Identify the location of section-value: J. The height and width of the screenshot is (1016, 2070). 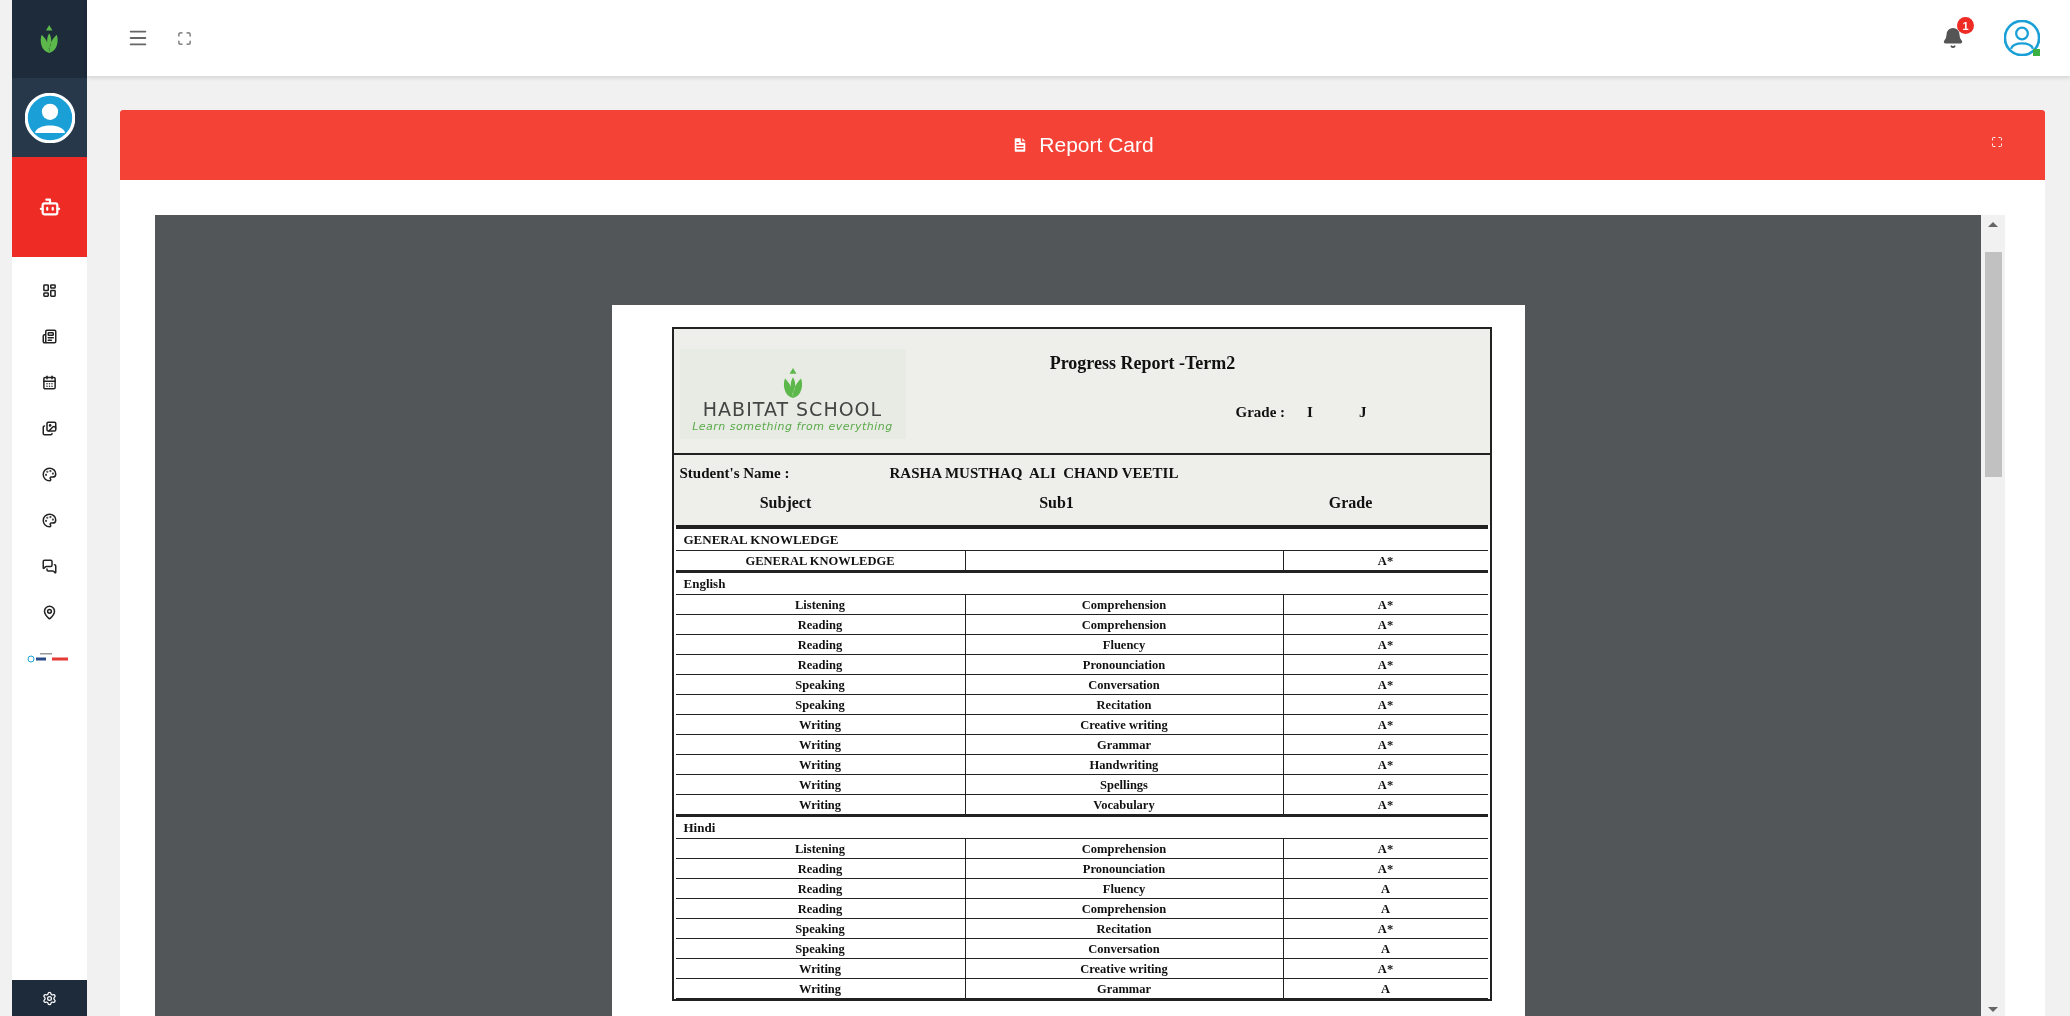
(1363, 412).